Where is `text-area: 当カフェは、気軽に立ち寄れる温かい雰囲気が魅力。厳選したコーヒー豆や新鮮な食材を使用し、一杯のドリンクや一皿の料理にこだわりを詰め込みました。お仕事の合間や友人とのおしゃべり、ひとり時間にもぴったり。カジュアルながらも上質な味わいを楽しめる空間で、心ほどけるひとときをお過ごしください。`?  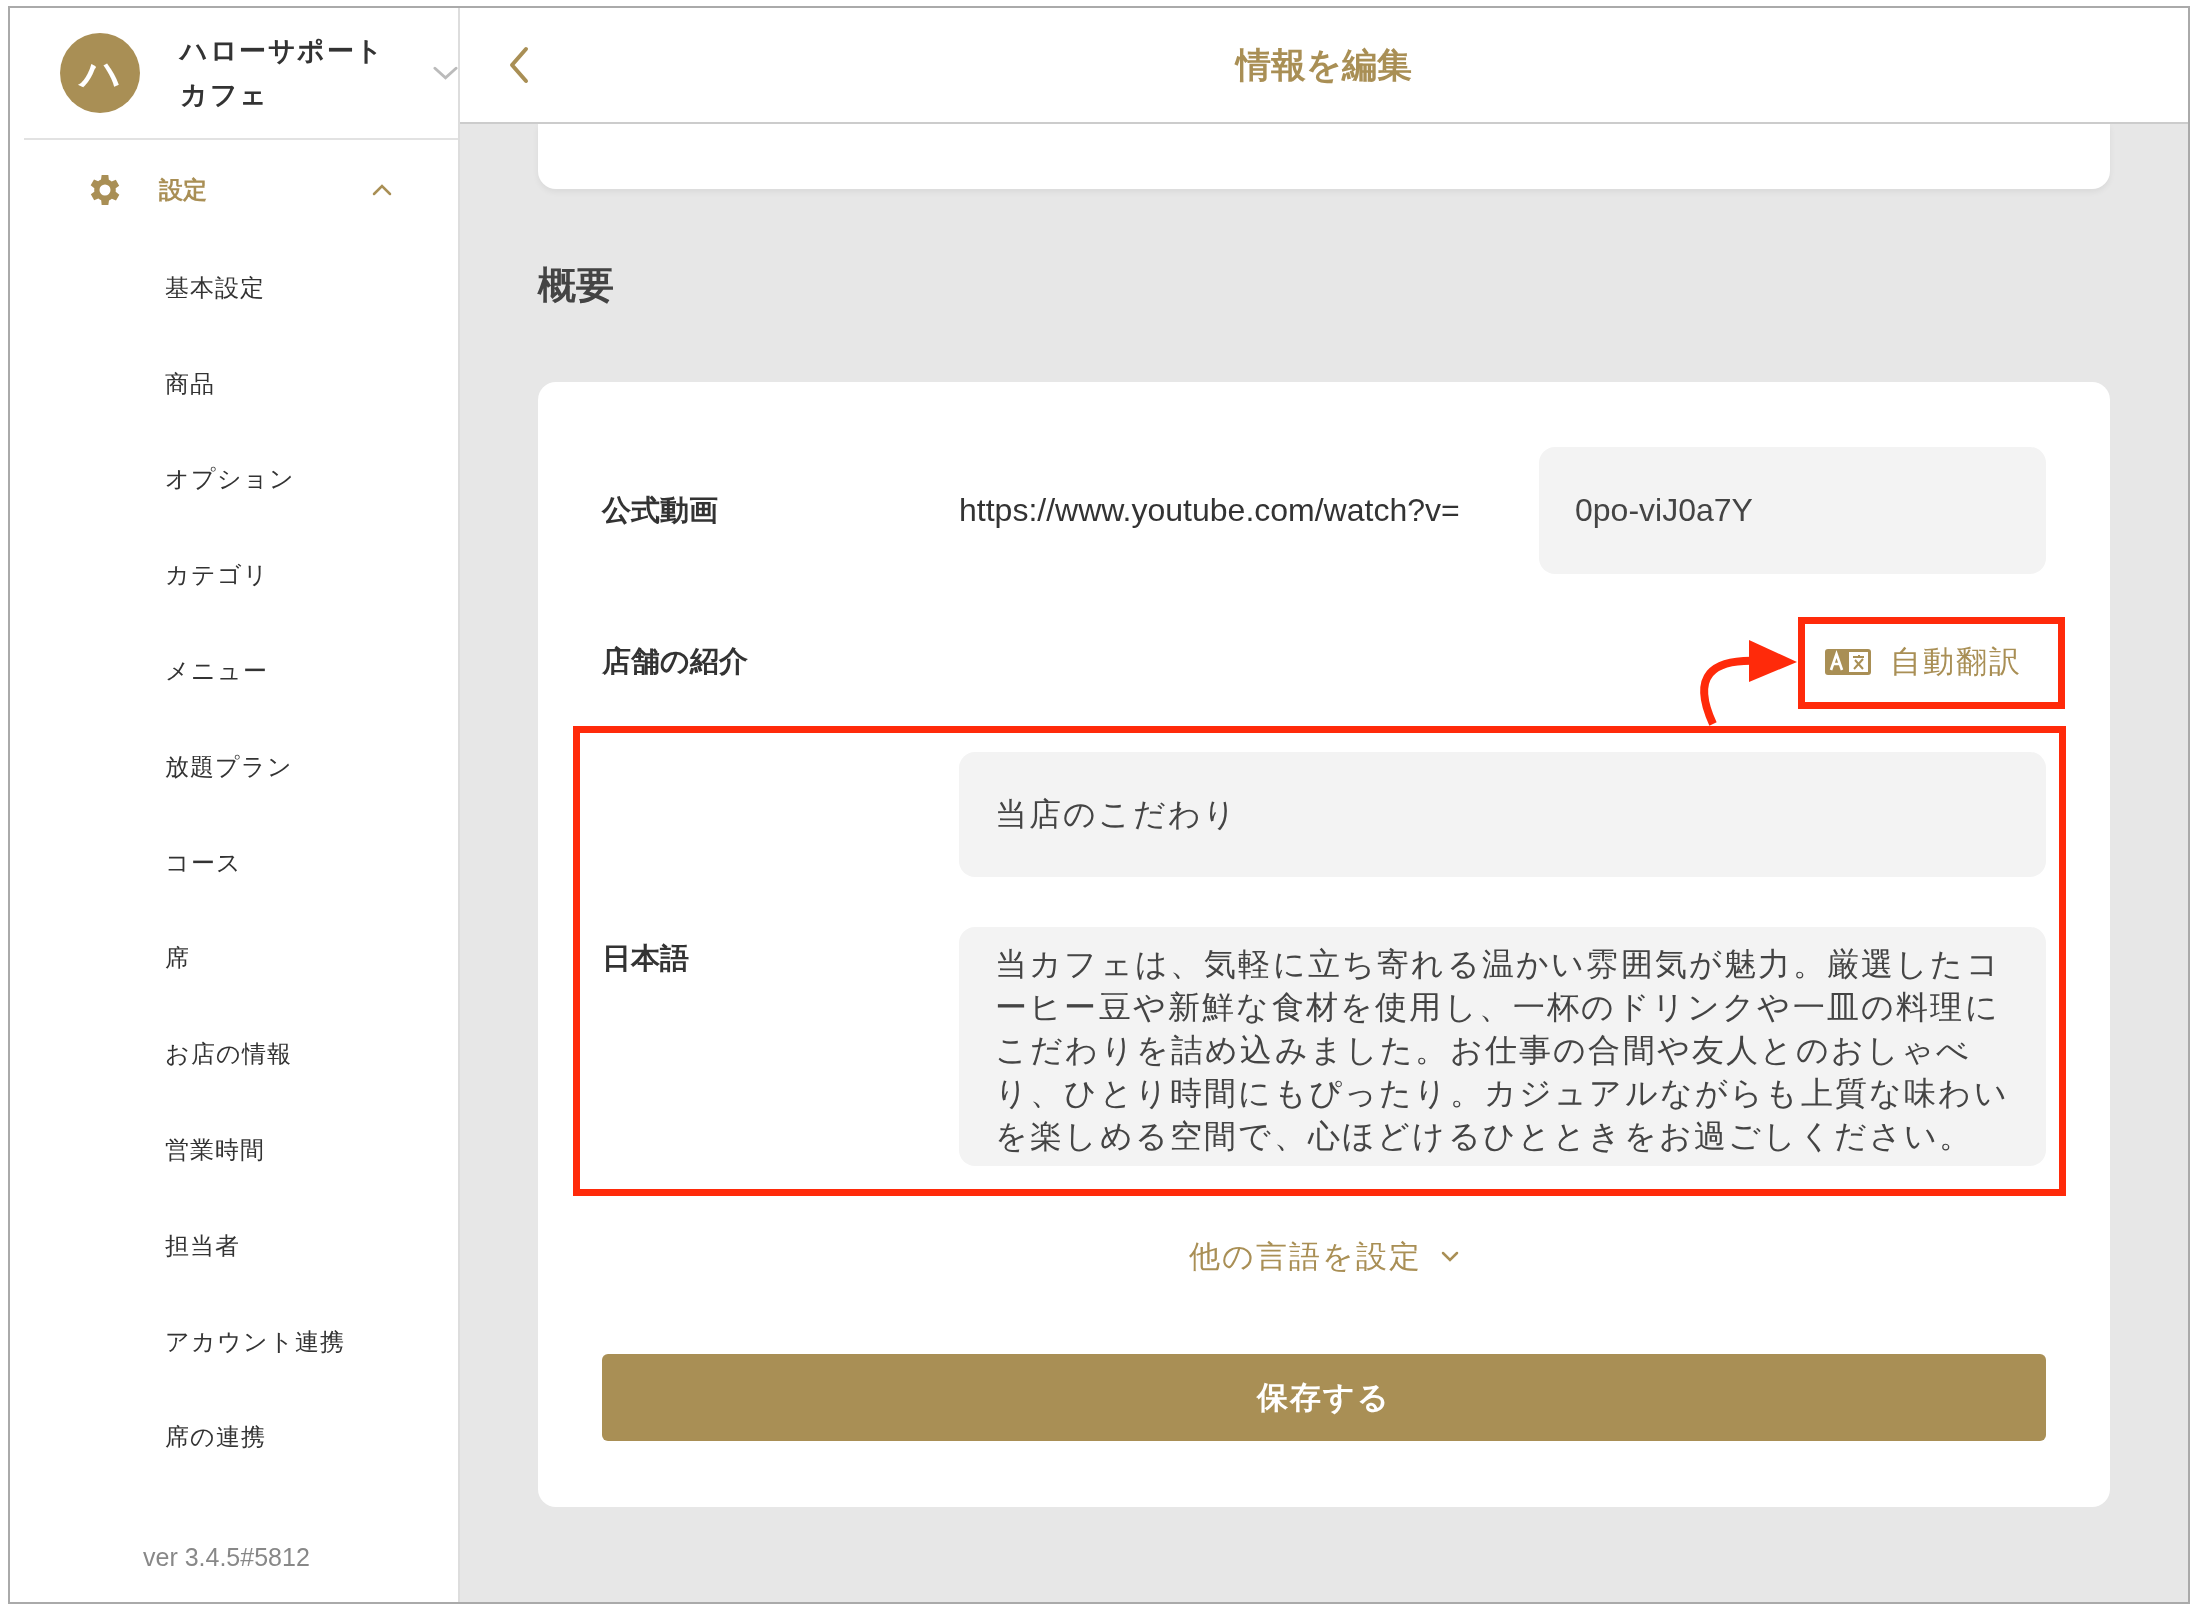 text-area: 当カフェは、気軽に立ち寄れる温かい雰囲気が魅力。厳選したコーヒー豆や新鮮な食材を使用し、一杯のドリンクや一皿の料理にこだわりを詰め込みました。お仕事の合間や友人とのおしゃべり、ひとり時間にもぴったり。カジュアルながらも上質な味わいを楽しめる空間で、心ほどけるひとときをお過ごしください。 is located at coordinates (1502, 1046).